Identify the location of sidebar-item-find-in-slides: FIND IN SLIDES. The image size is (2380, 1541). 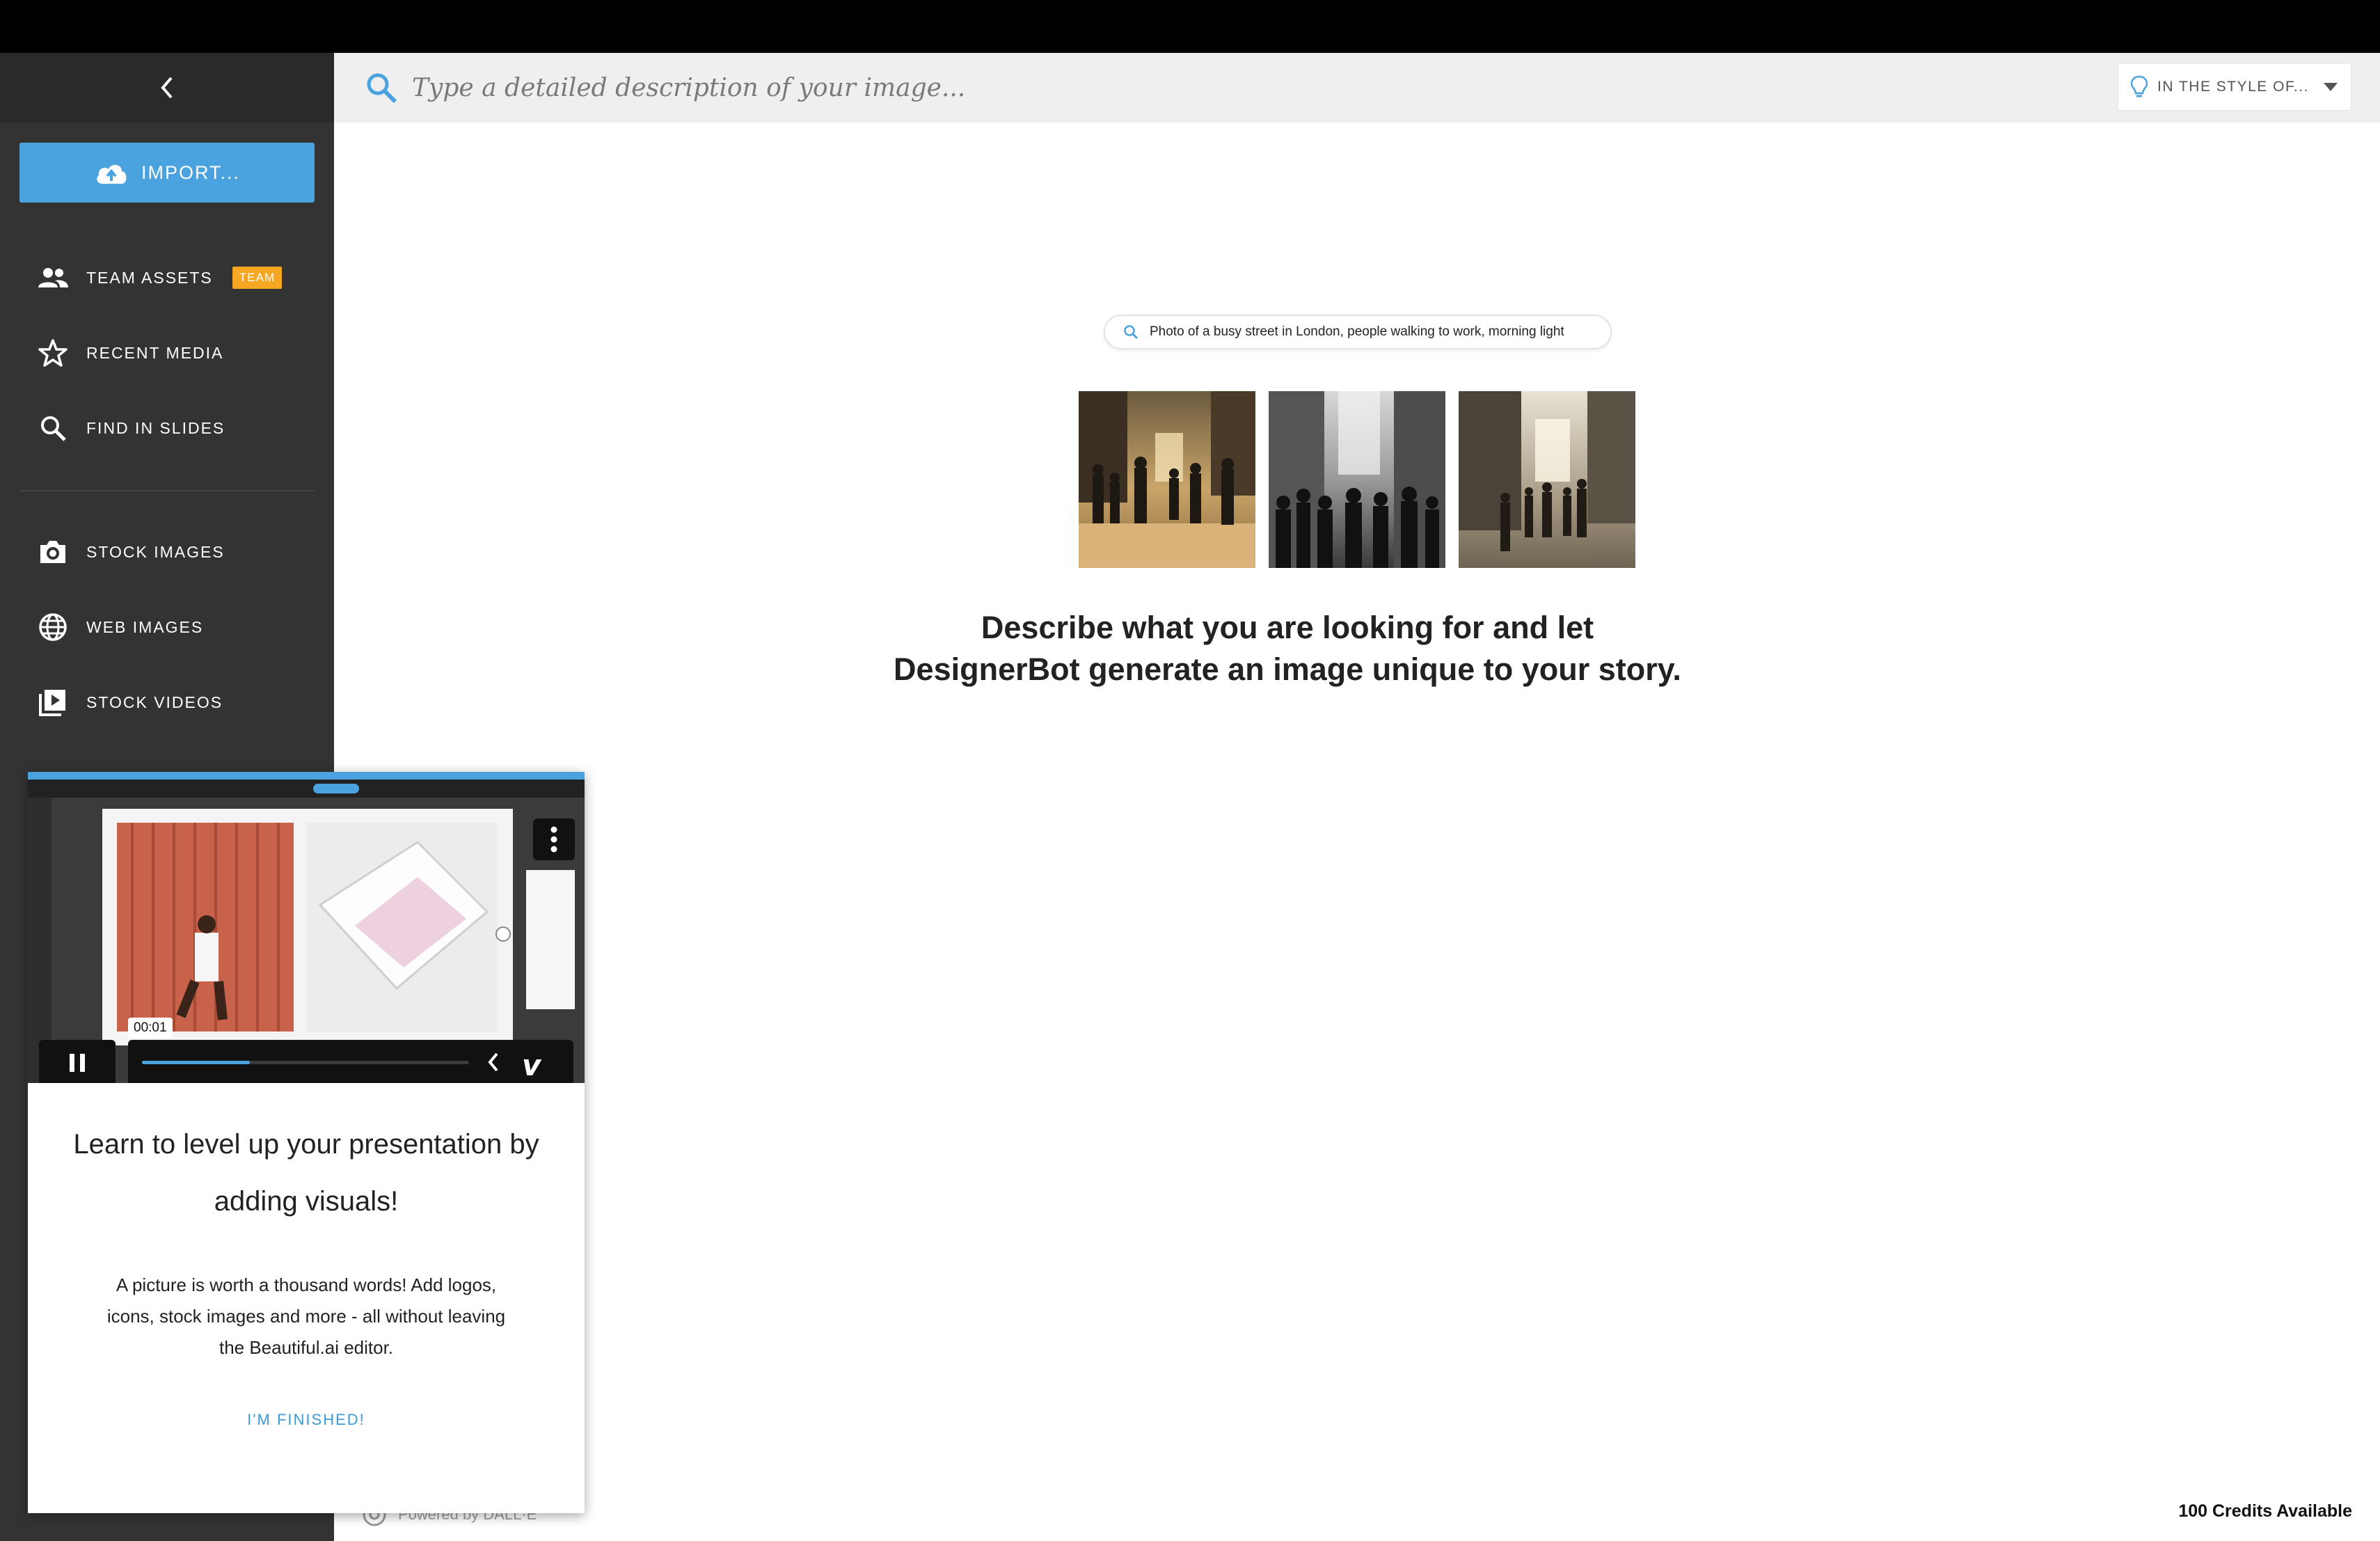
(130, 428).